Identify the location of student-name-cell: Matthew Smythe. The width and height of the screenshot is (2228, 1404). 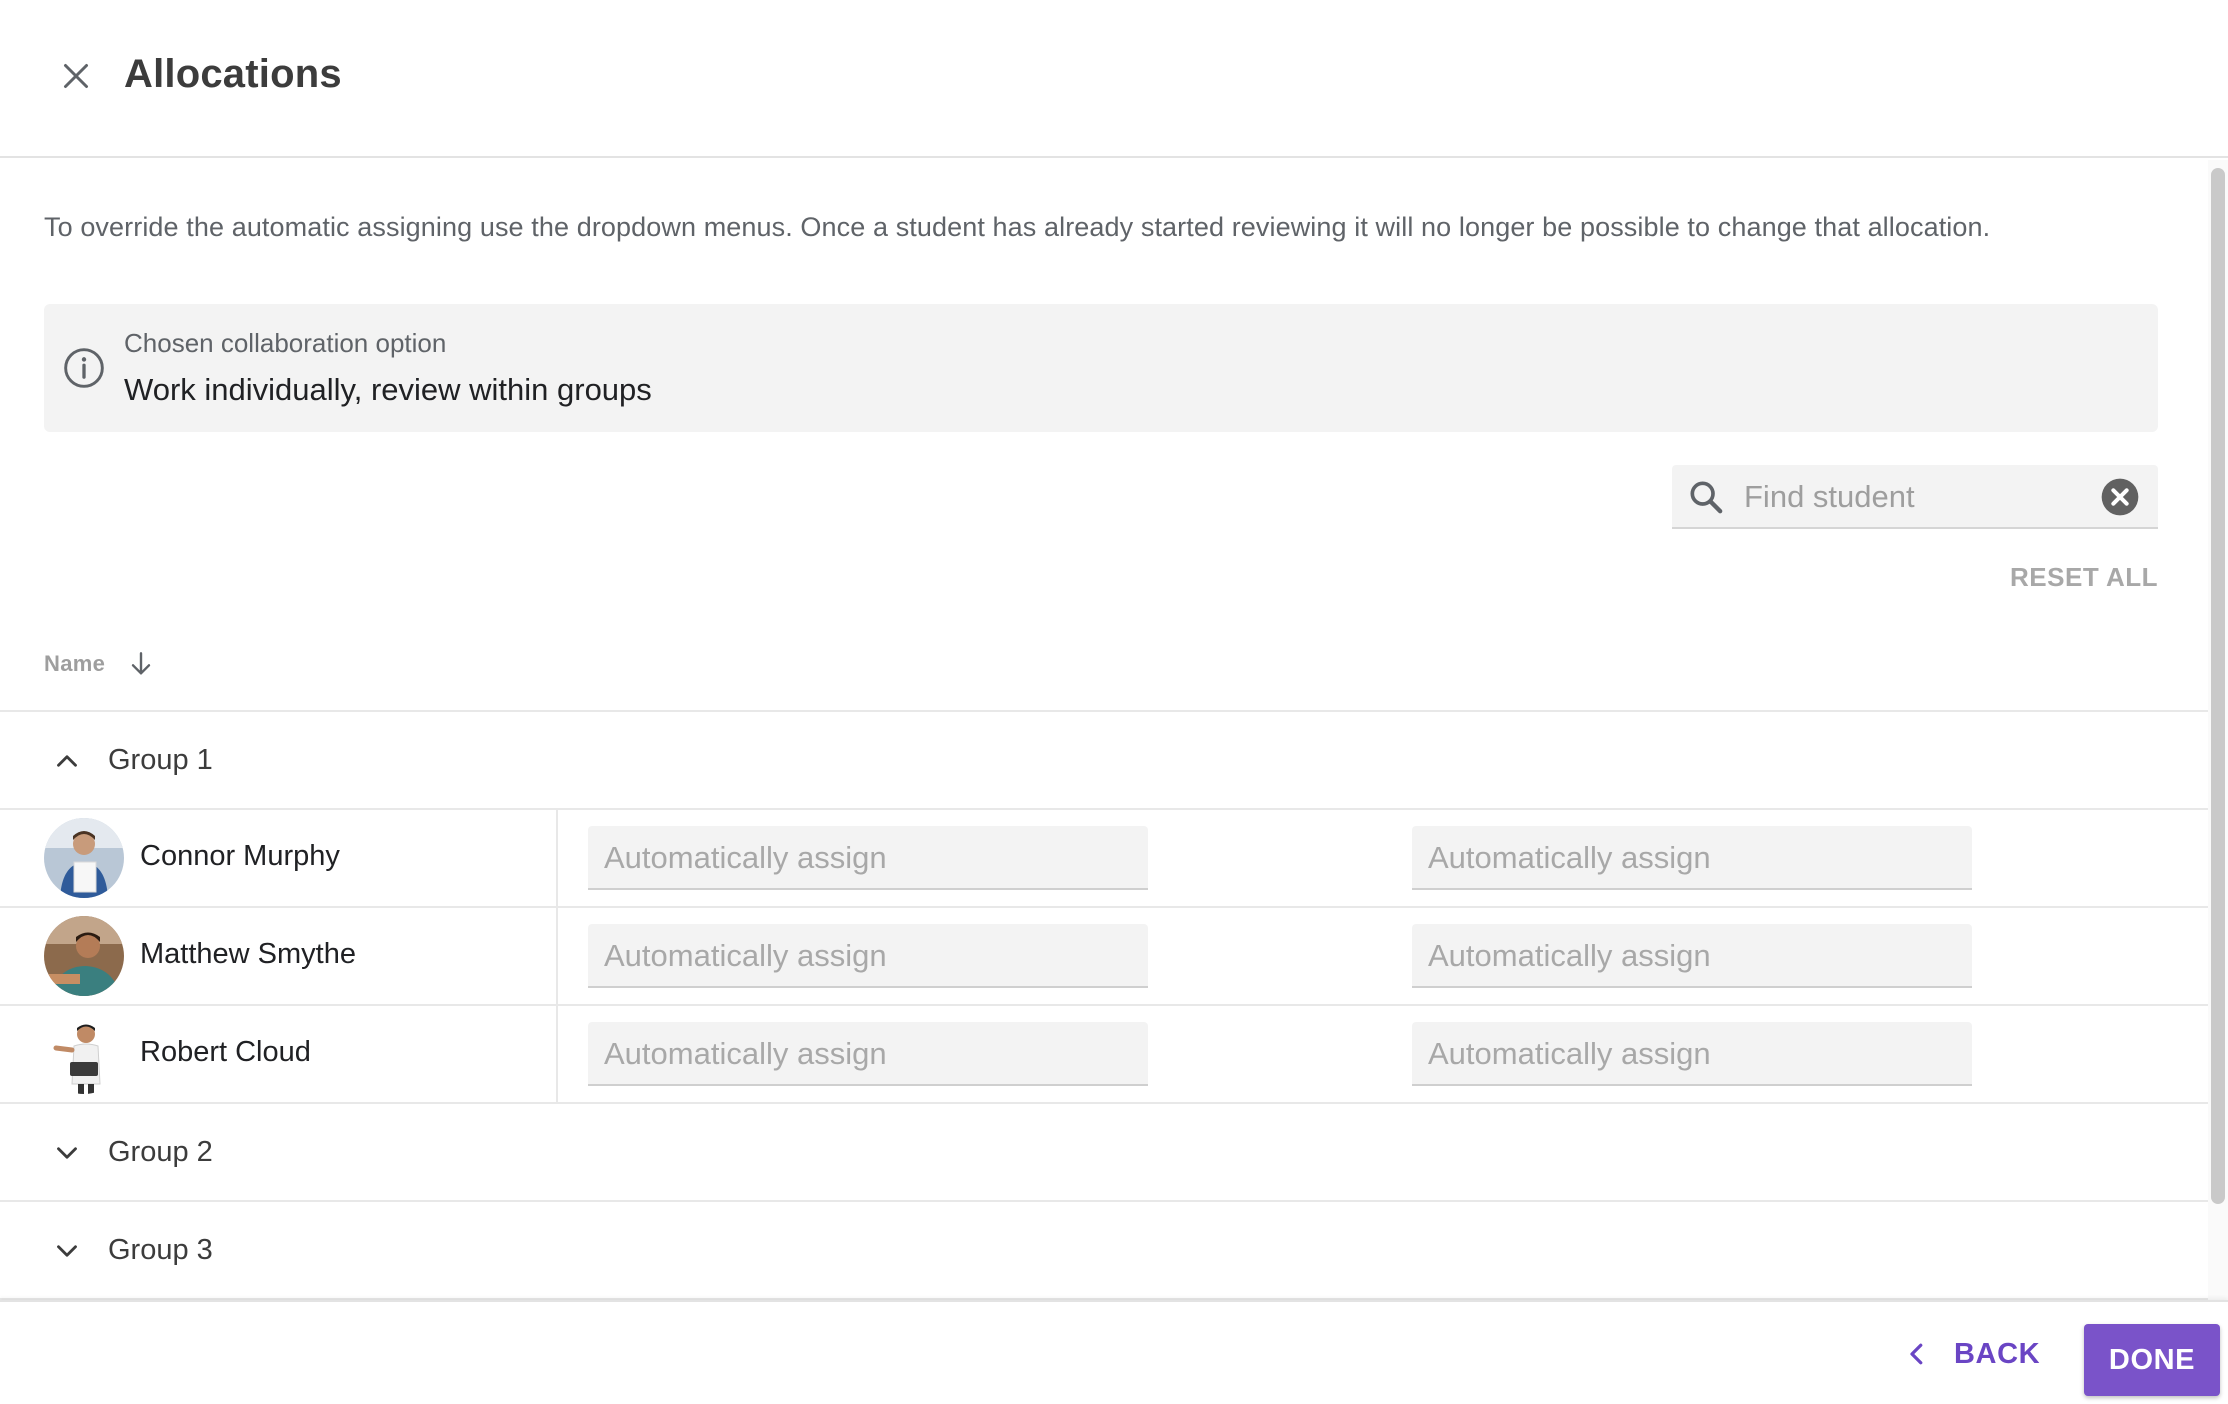
(279, 956).